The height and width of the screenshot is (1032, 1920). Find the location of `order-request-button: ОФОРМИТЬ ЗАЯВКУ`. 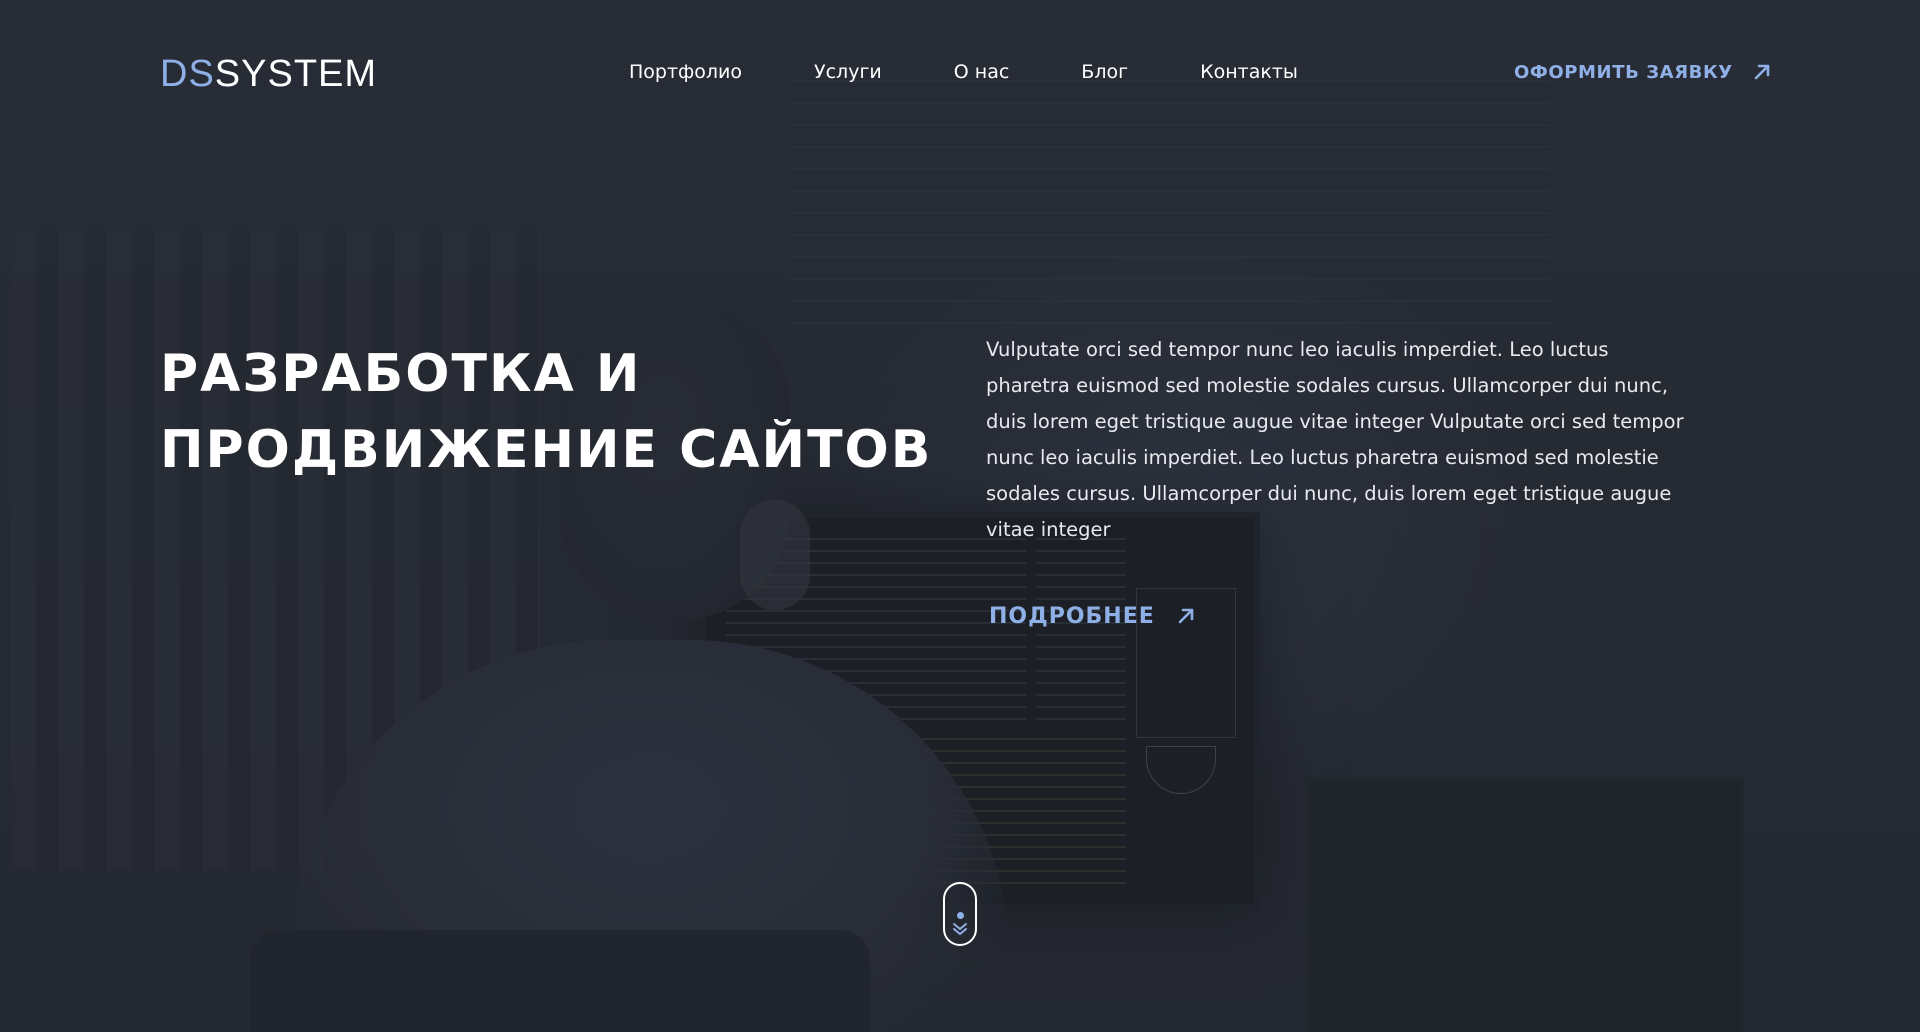

order-request-button: ОФОРМИТЬ ЗАЯВКУ is located at coordinates (1643, 72).